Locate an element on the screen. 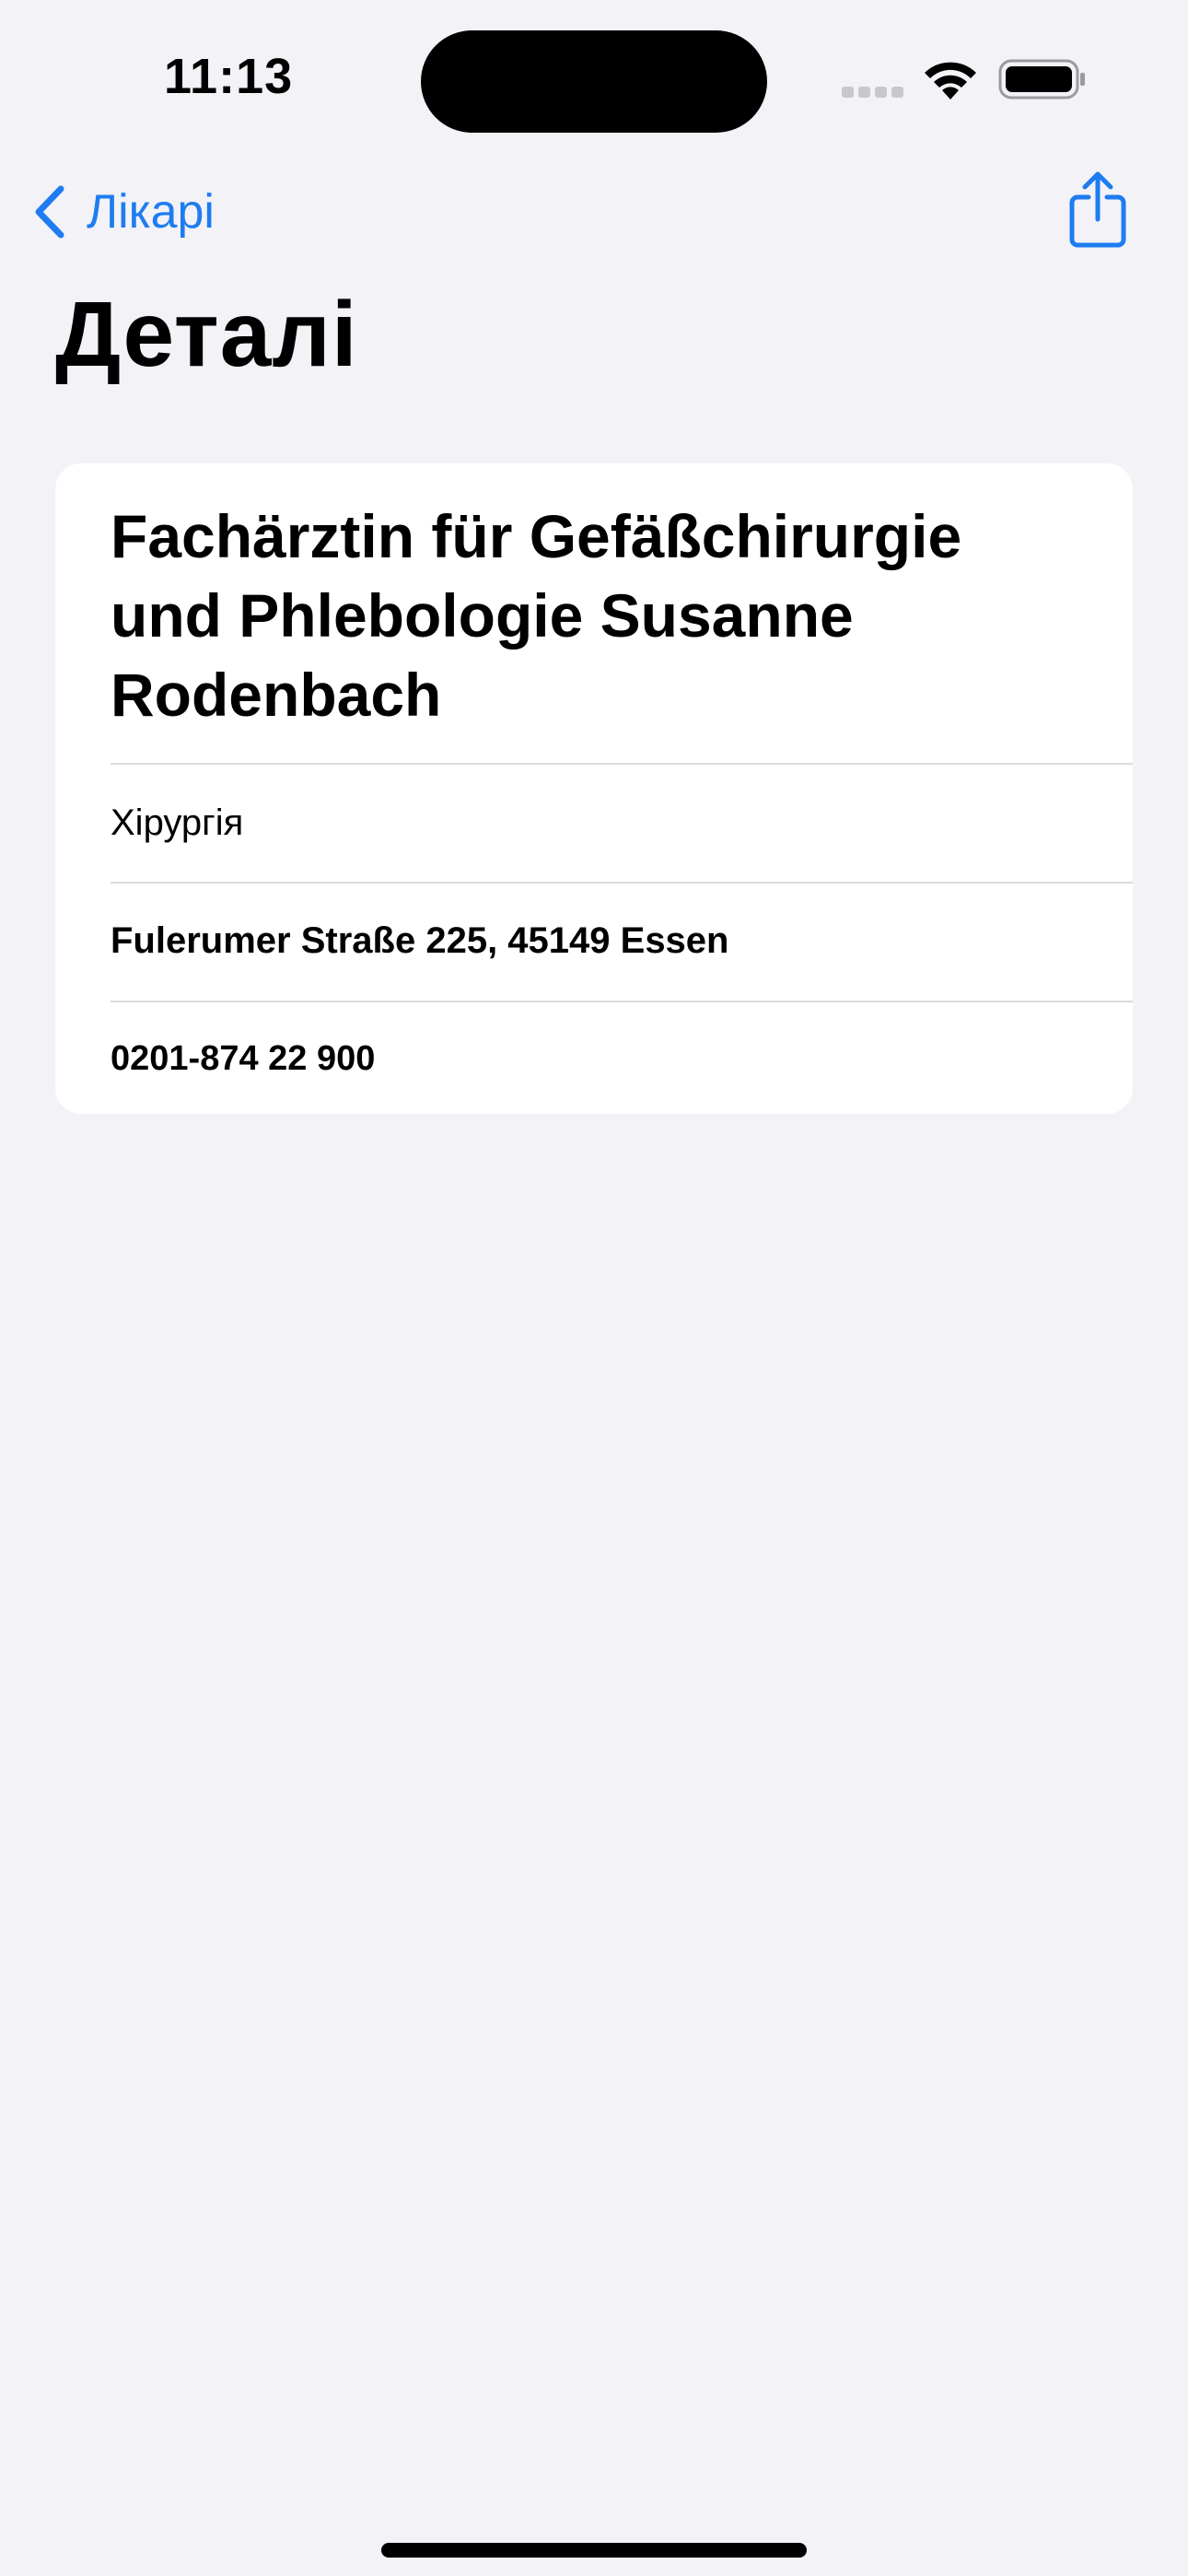 This screenshot has width=1188, height=2576. doctor-phone: 0201-874 22 900 is located at coordinates (622, 1058).